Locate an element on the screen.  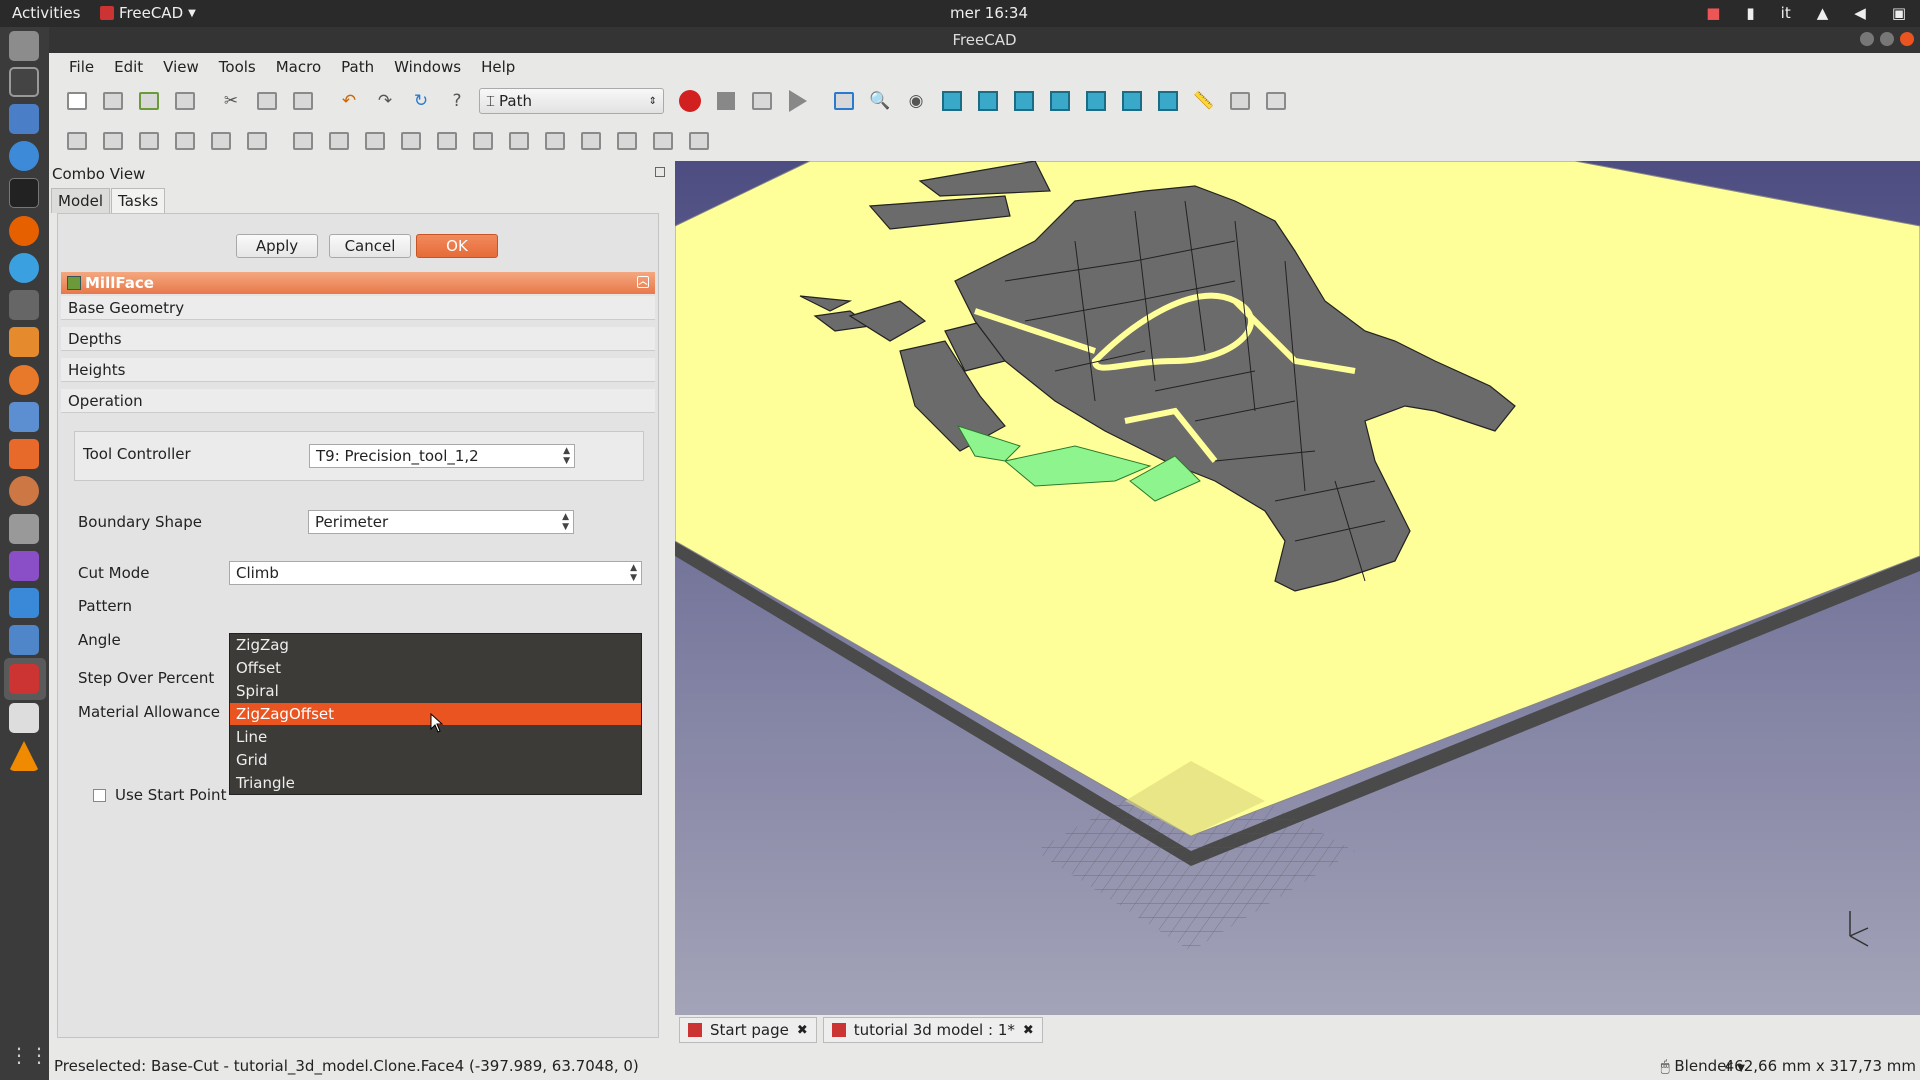
slot-icon is located at coordinates (699, 141).